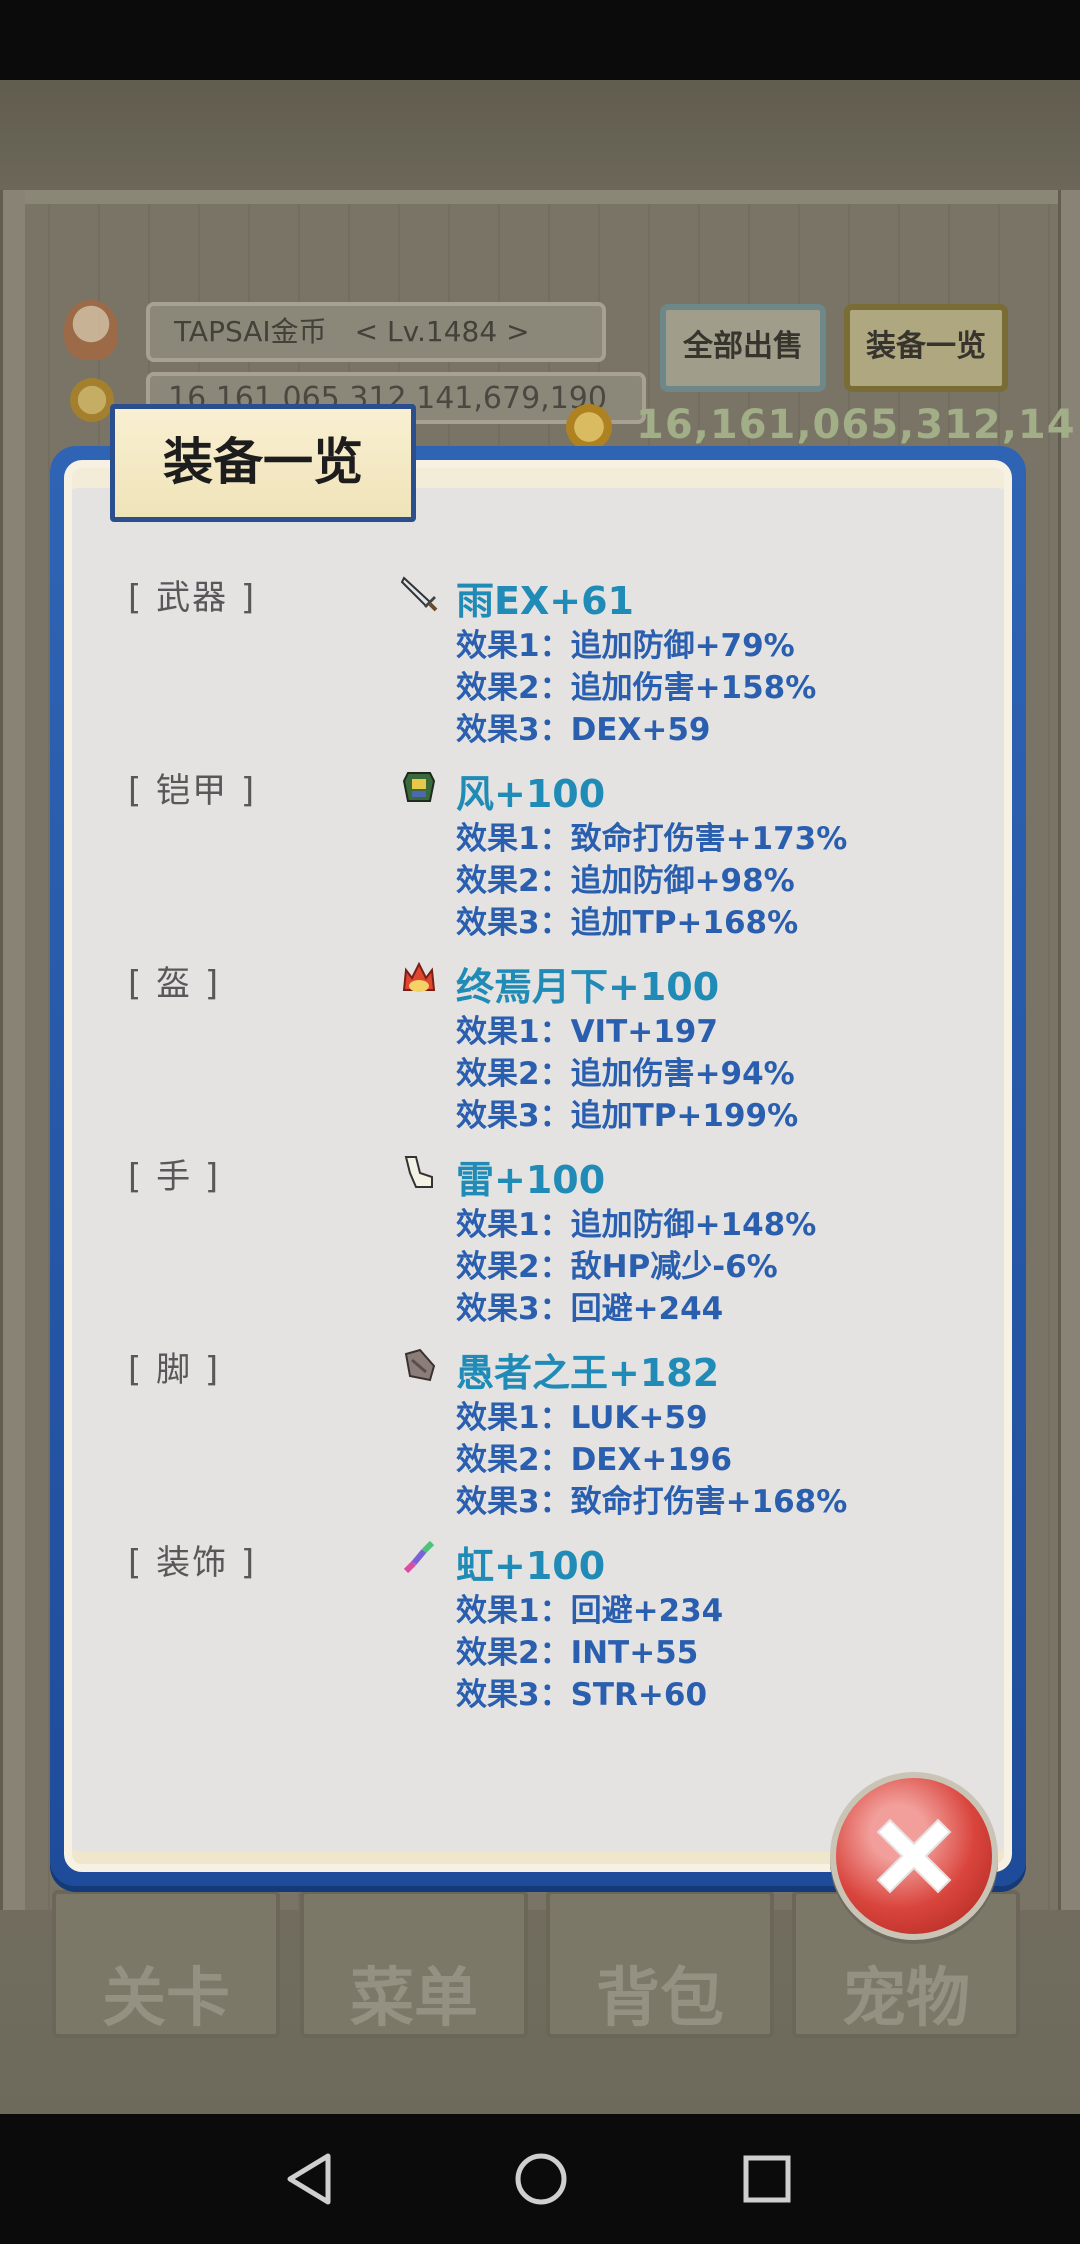  I want to click on item-effect: 效果3：回避+244, so click(590, 1309).